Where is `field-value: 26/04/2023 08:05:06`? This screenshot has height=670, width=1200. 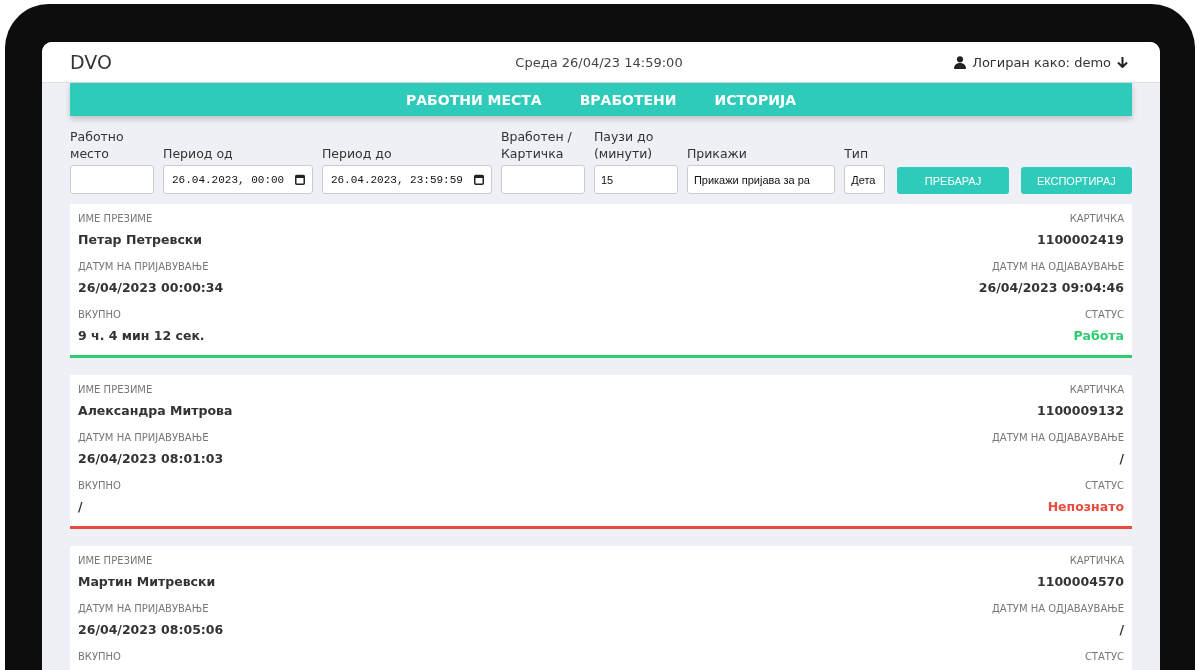 field-value: 26/04/2023 08:05:06 is located at coordinates (151, 630).